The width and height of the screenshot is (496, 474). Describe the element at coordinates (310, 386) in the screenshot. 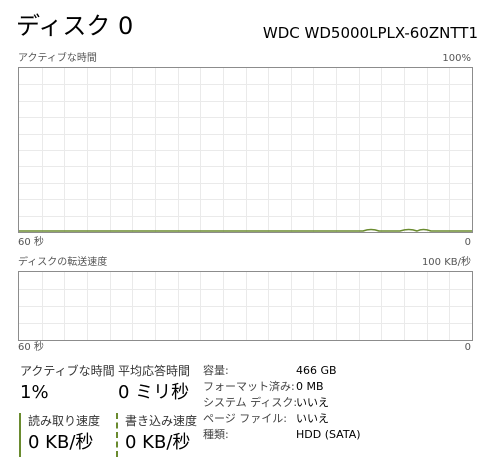

I see `formatted-value: 0 MB` at that location.